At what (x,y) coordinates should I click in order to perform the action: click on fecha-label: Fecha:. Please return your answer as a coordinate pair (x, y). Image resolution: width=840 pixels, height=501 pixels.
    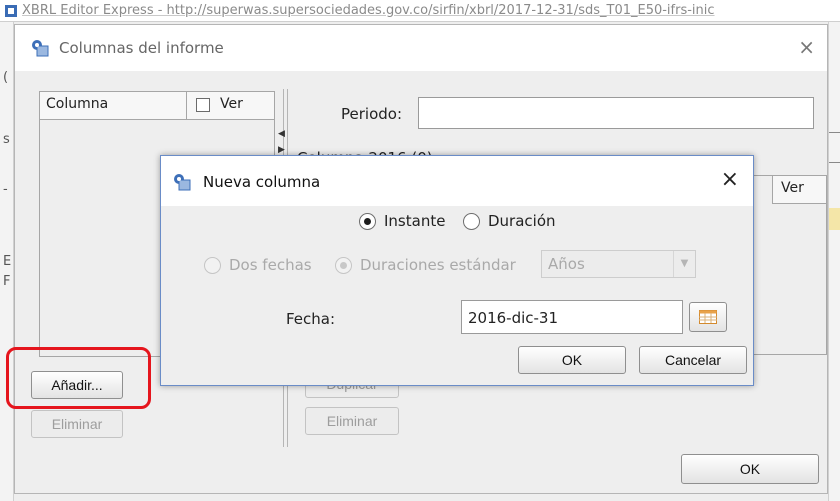
    Looking at the image, I should click on (311, 319).